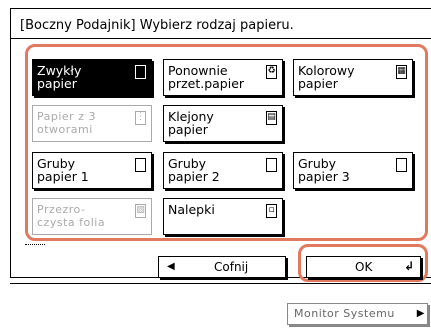 The width and height of the screenshot is (431, 329). What do you see at coordinates (140, 211) in the screenshot?
I see `transparency-icon: ▨` at bounding box center [140, 211].